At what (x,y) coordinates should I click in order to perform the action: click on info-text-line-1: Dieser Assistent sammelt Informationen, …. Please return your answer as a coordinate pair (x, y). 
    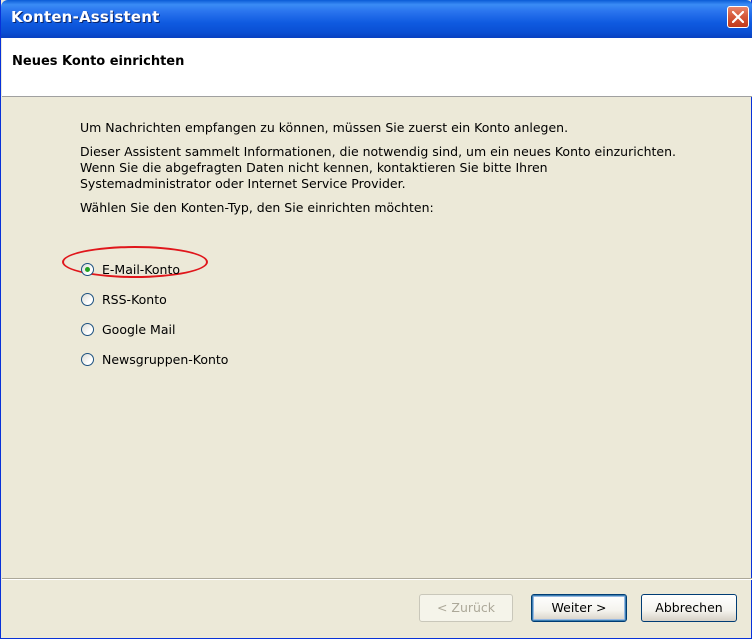
    Looking at the image, I should click on (378, 151).